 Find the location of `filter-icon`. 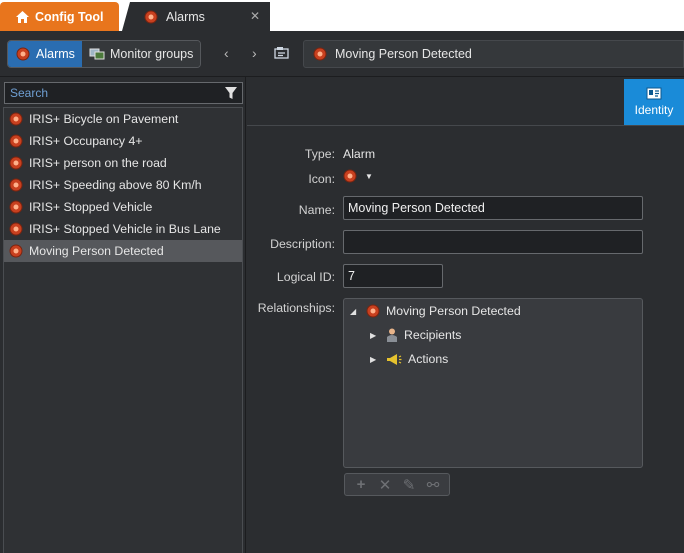

filter-icon is located at coordinates (231, 93).